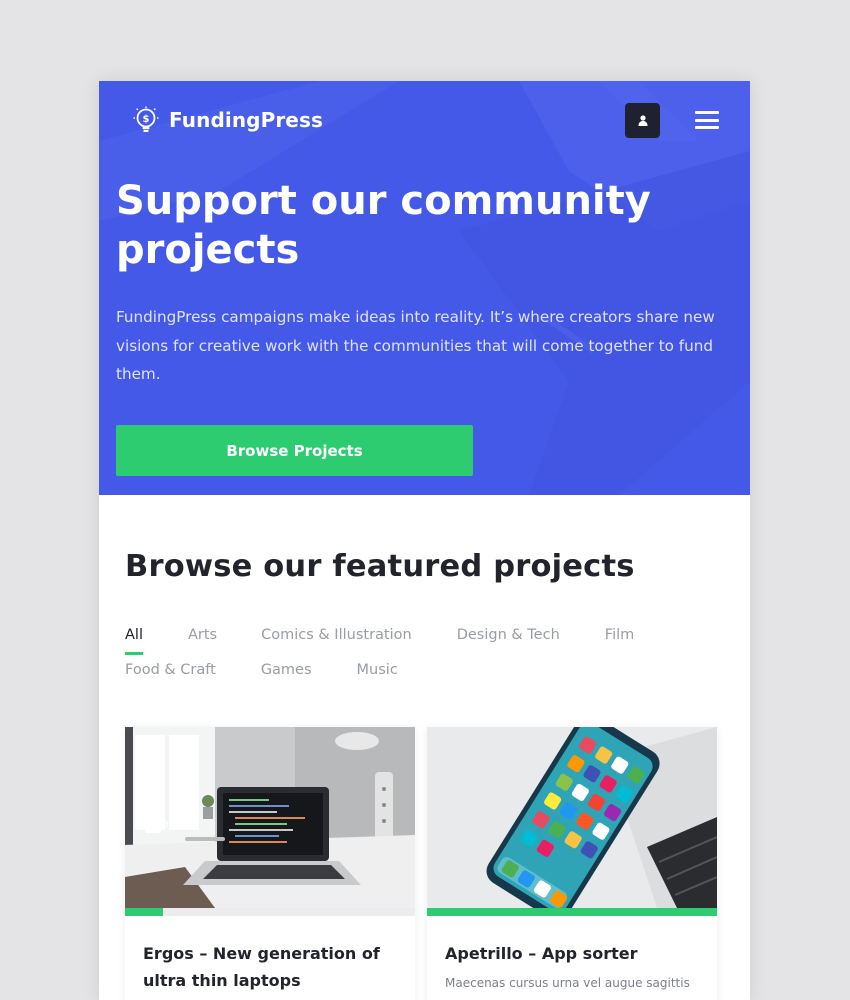 The image size is (850, 1000). Describe the element at coordinates (572, 953) in the screenshot. I see `project-title: Apetrillo – App sorter` at that location.